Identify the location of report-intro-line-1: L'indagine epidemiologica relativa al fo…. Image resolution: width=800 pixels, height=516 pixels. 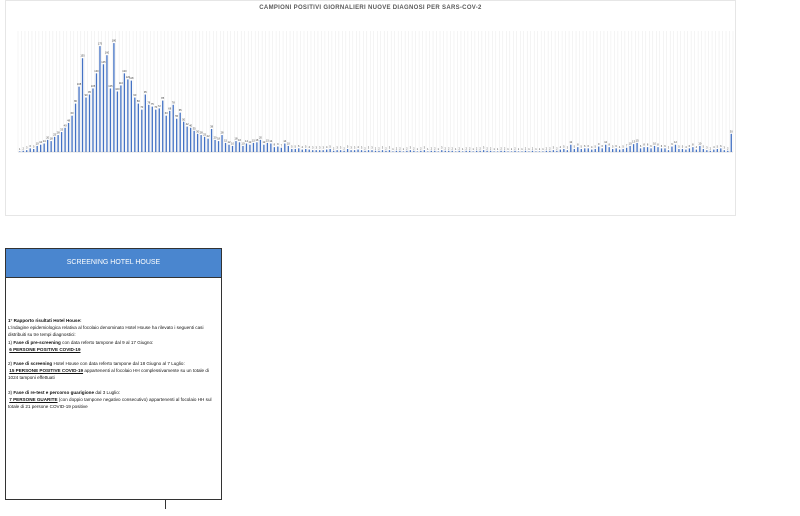
(106, 328).